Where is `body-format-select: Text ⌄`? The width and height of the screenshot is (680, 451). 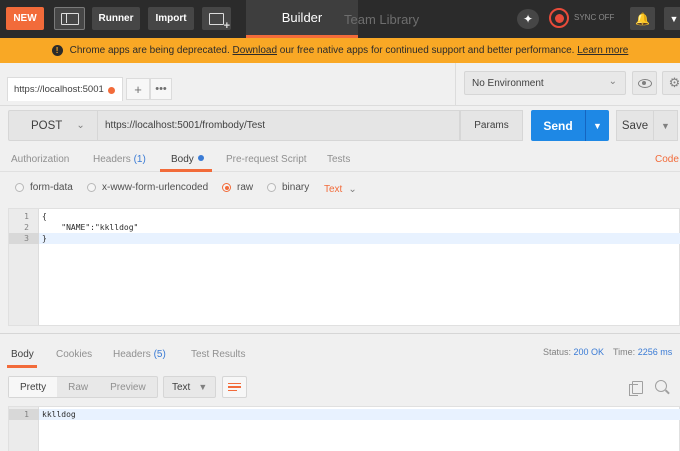 body-format-select: Text ⌄ is located at coordinates (340, 189).